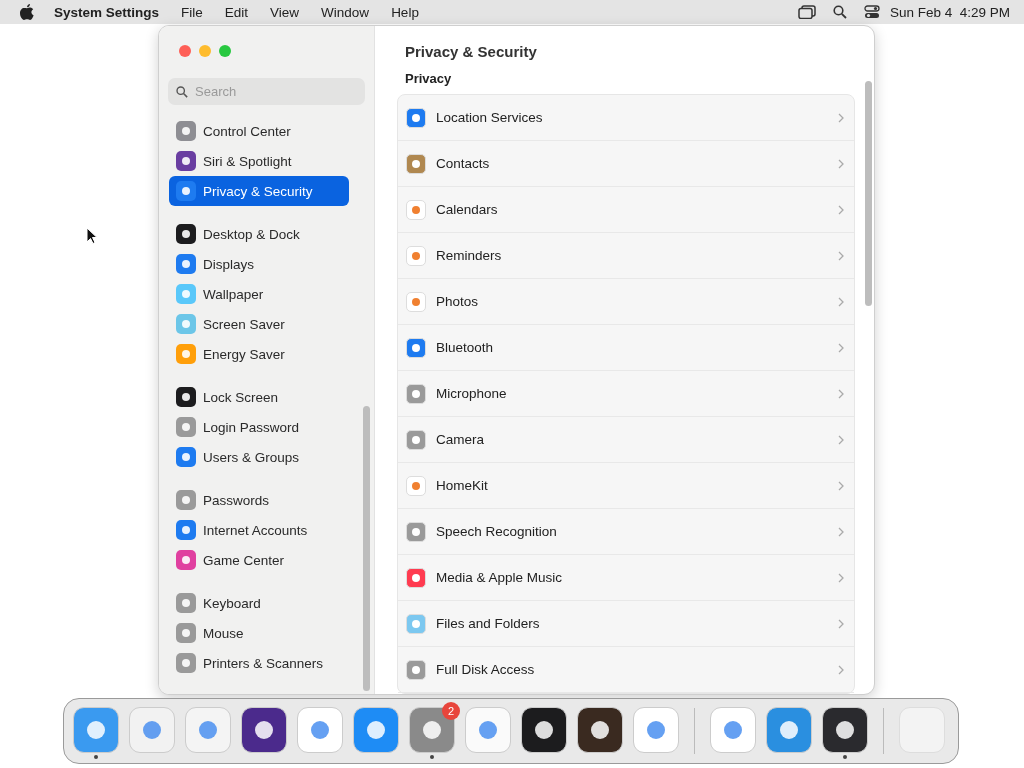  What do you see at coordinates (259, 354) in the screenshot?
I see `sidebar-item: Energy Saver` at bounding box center [259, 354].